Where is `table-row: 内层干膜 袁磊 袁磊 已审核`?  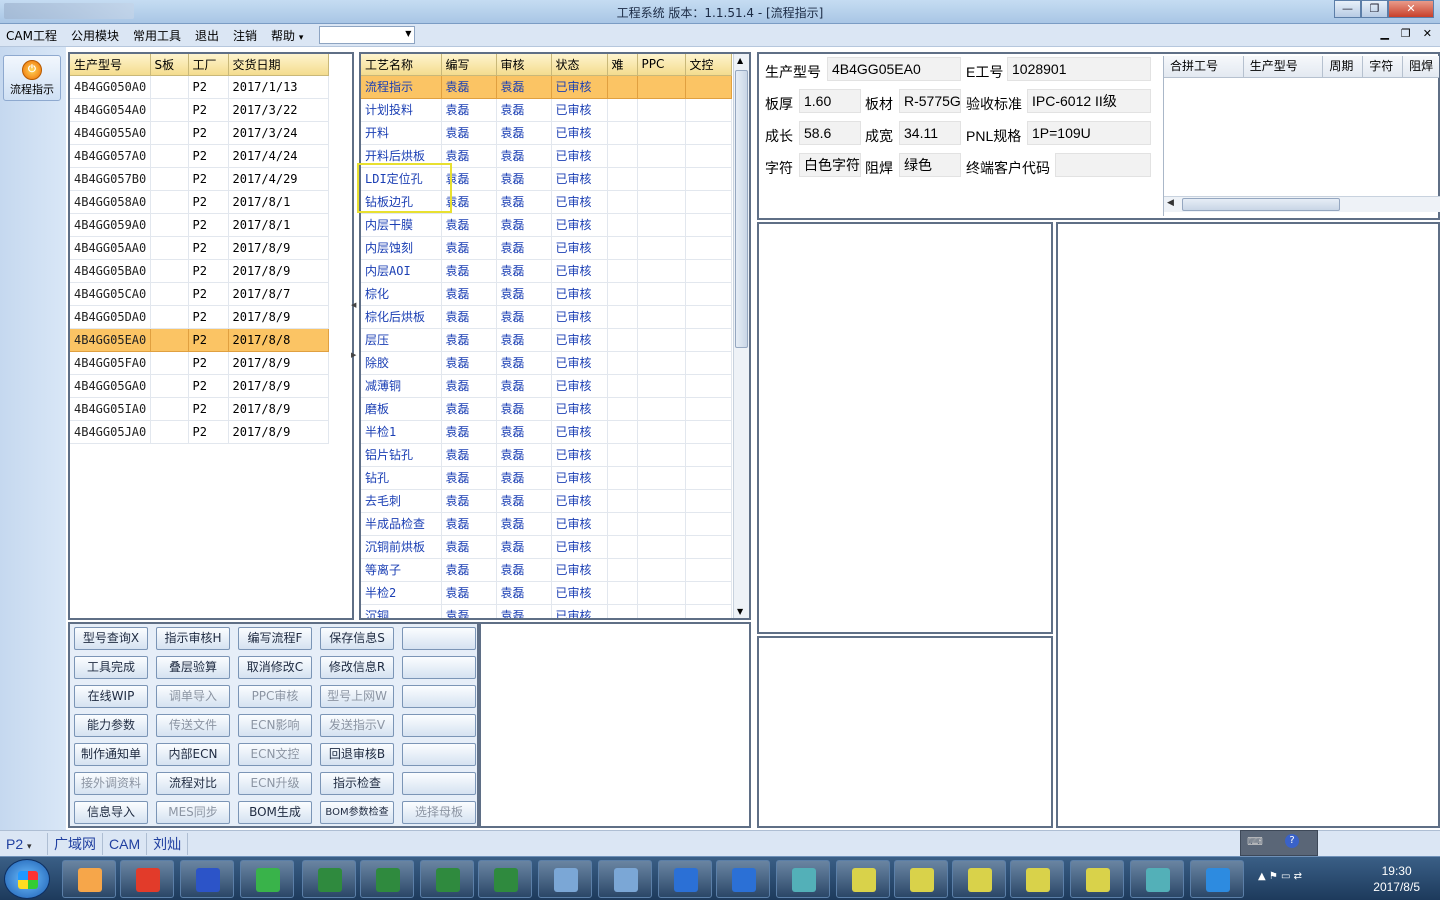 table-row: 内层干膜 袁磊 袁磊 已审核 is located at coordinates (546, 225).